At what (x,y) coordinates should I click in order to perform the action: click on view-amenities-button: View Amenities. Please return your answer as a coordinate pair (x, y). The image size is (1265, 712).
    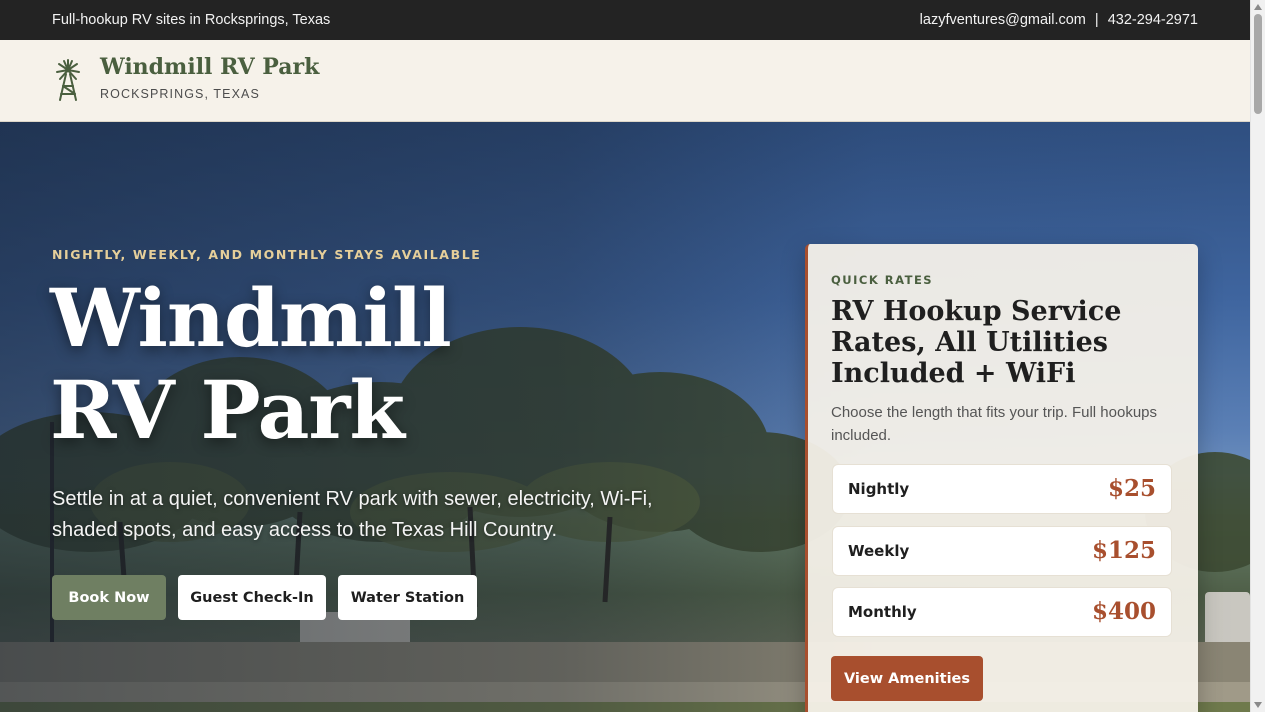
    Looking at the image, I should click on (907, 678).